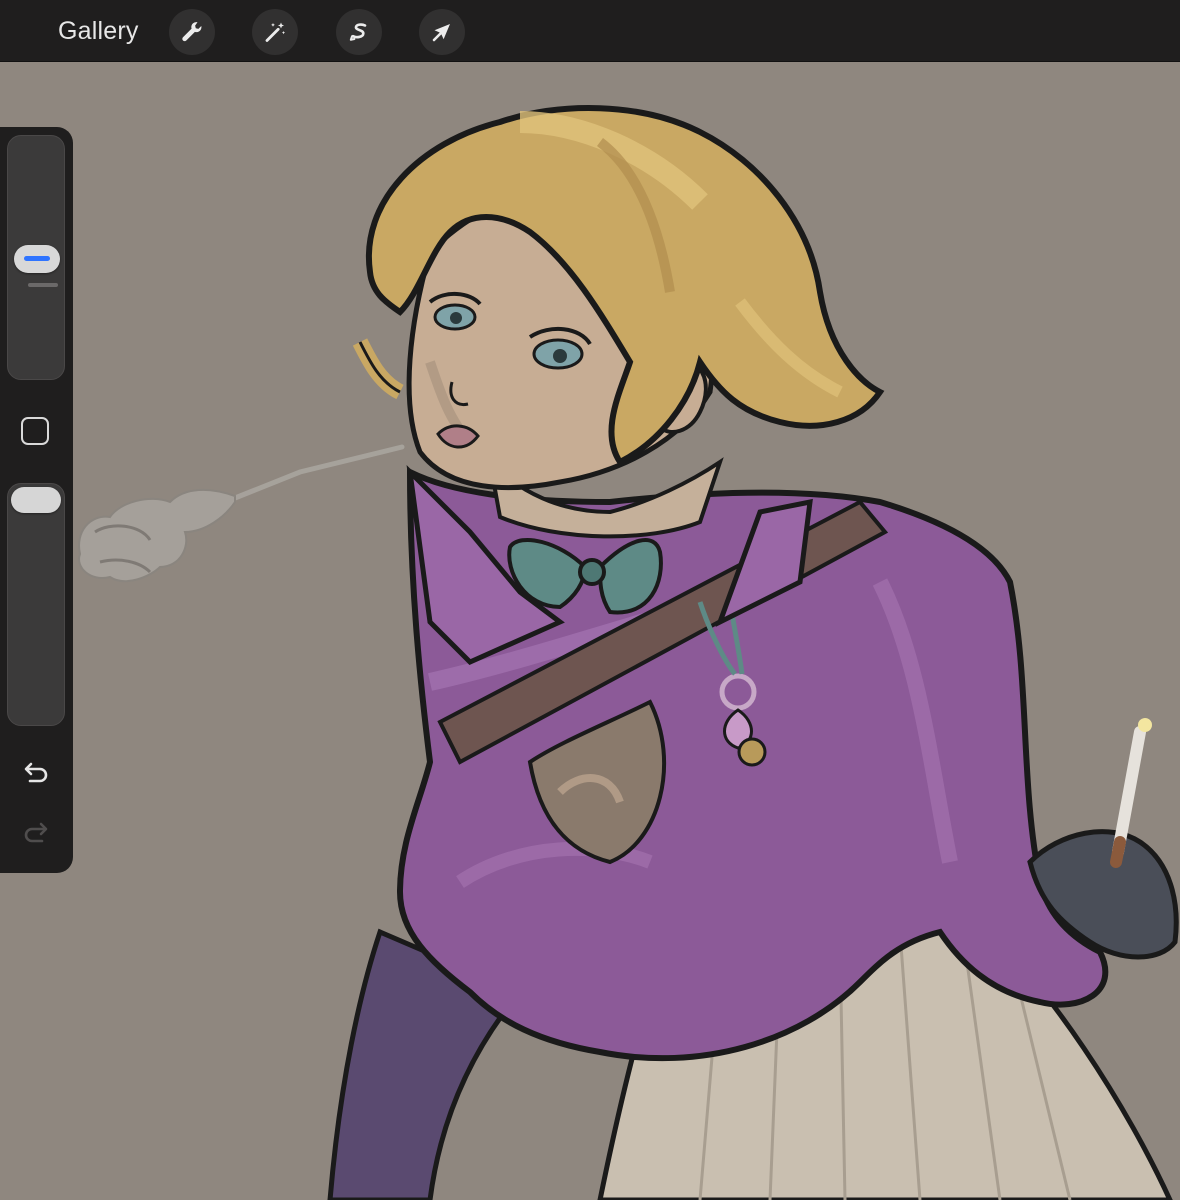 This screenshot has width=1180, height=1200. I want to click on square-icon, so click(35, 431).